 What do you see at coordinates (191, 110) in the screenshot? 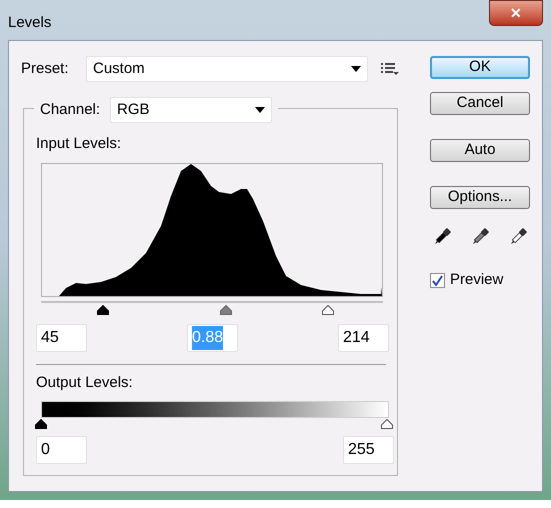
I see `channel-dropdown: RGB` at bounding box center [191, 110].